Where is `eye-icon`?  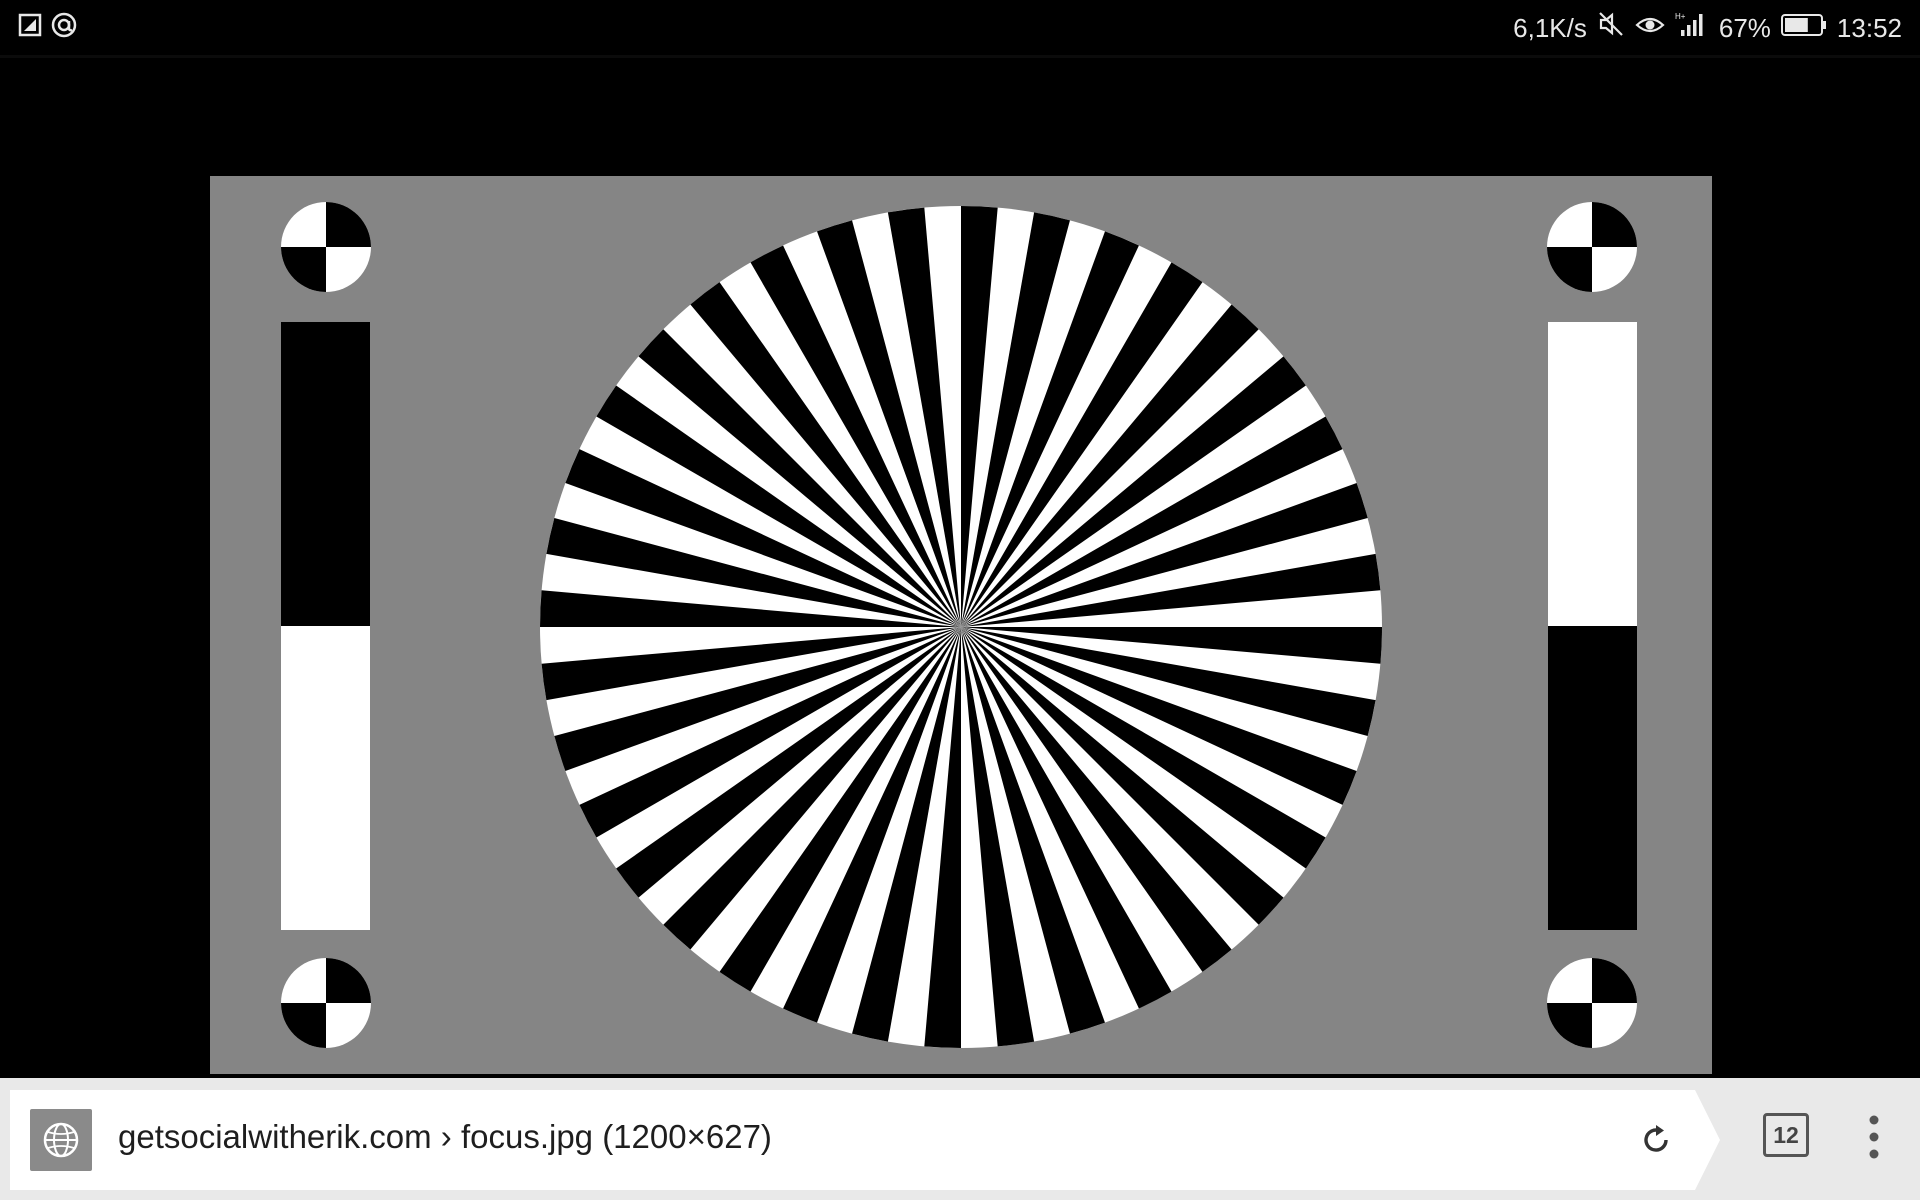
eye-icon is located at coordinates (1650, 28).